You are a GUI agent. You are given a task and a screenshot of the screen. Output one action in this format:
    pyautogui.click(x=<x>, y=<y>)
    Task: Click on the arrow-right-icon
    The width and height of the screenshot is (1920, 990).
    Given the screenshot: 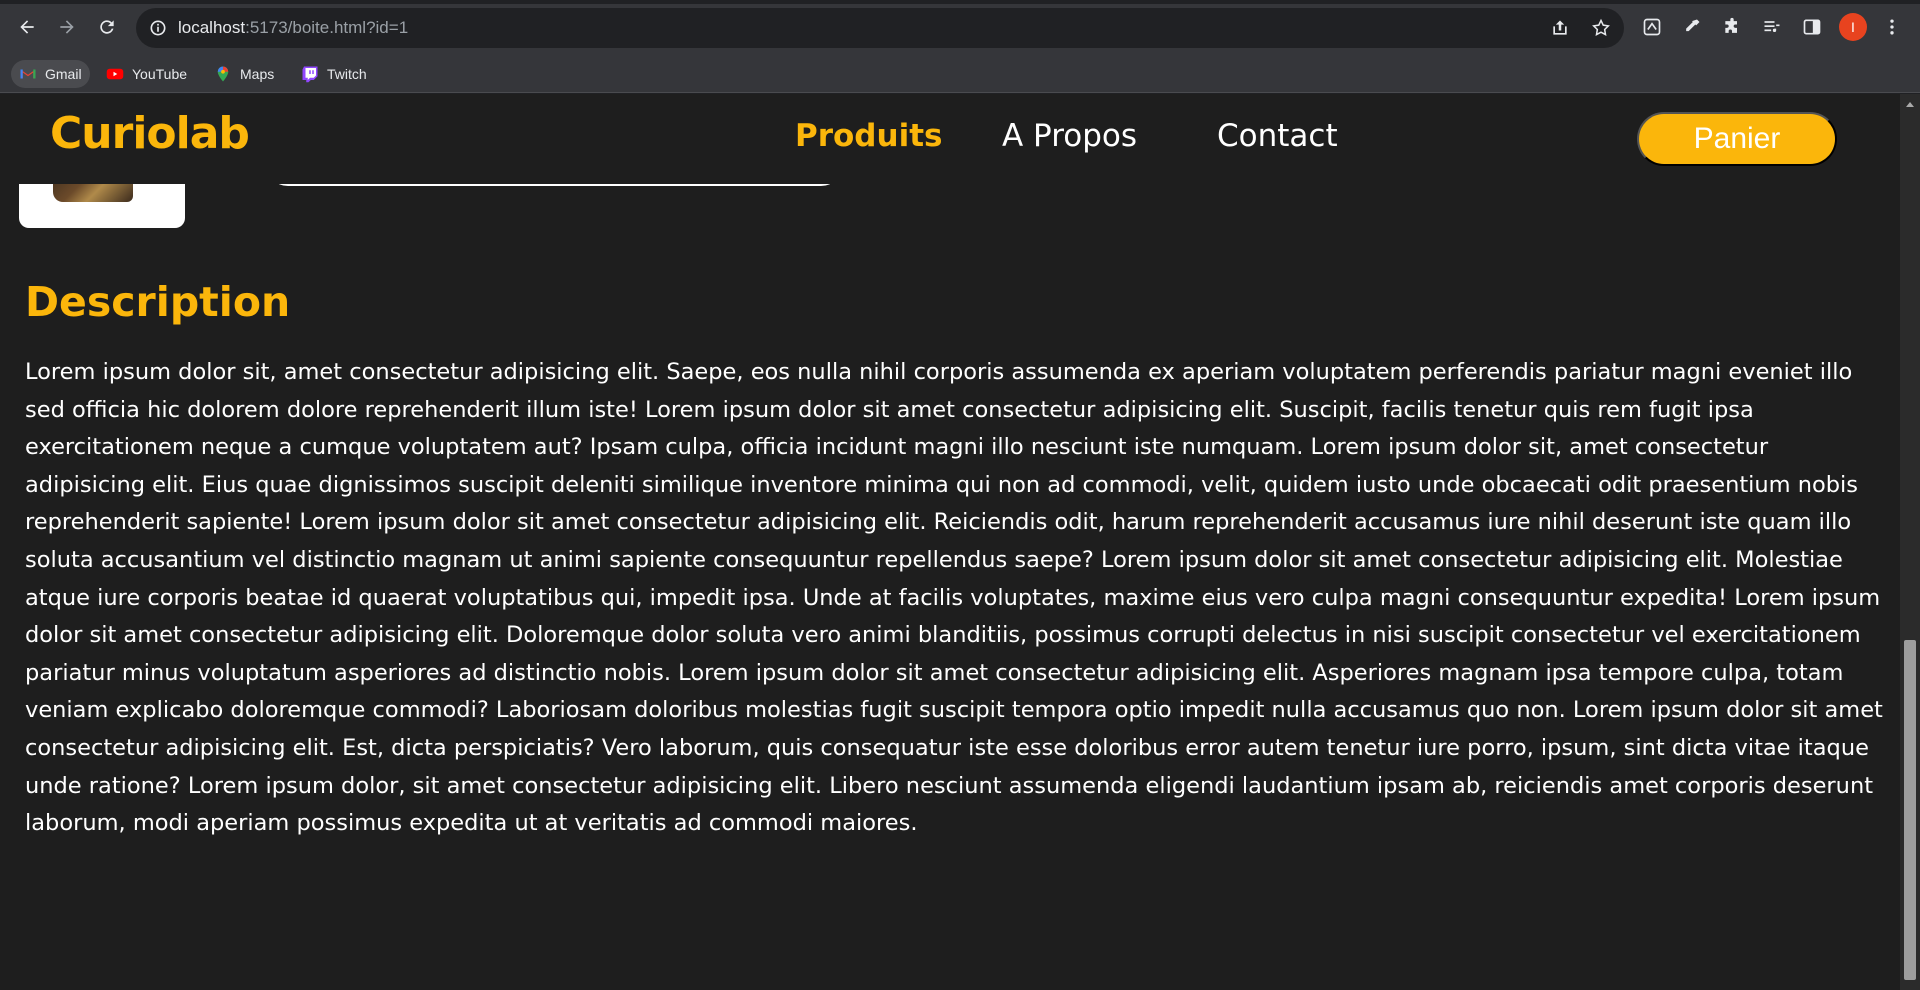 What is the action you would take?
    pyautogui.click(x=67, y=27)
    